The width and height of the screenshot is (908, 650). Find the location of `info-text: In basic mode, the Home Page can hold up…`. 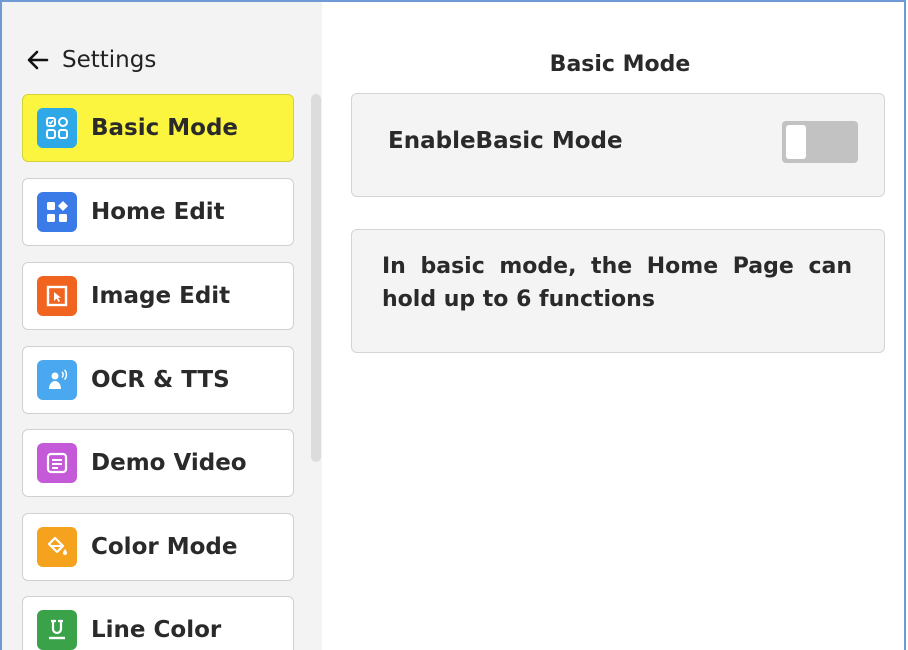

info-text: In basic mode, the Home Page can hold up… is located at coordinates (617, 283).